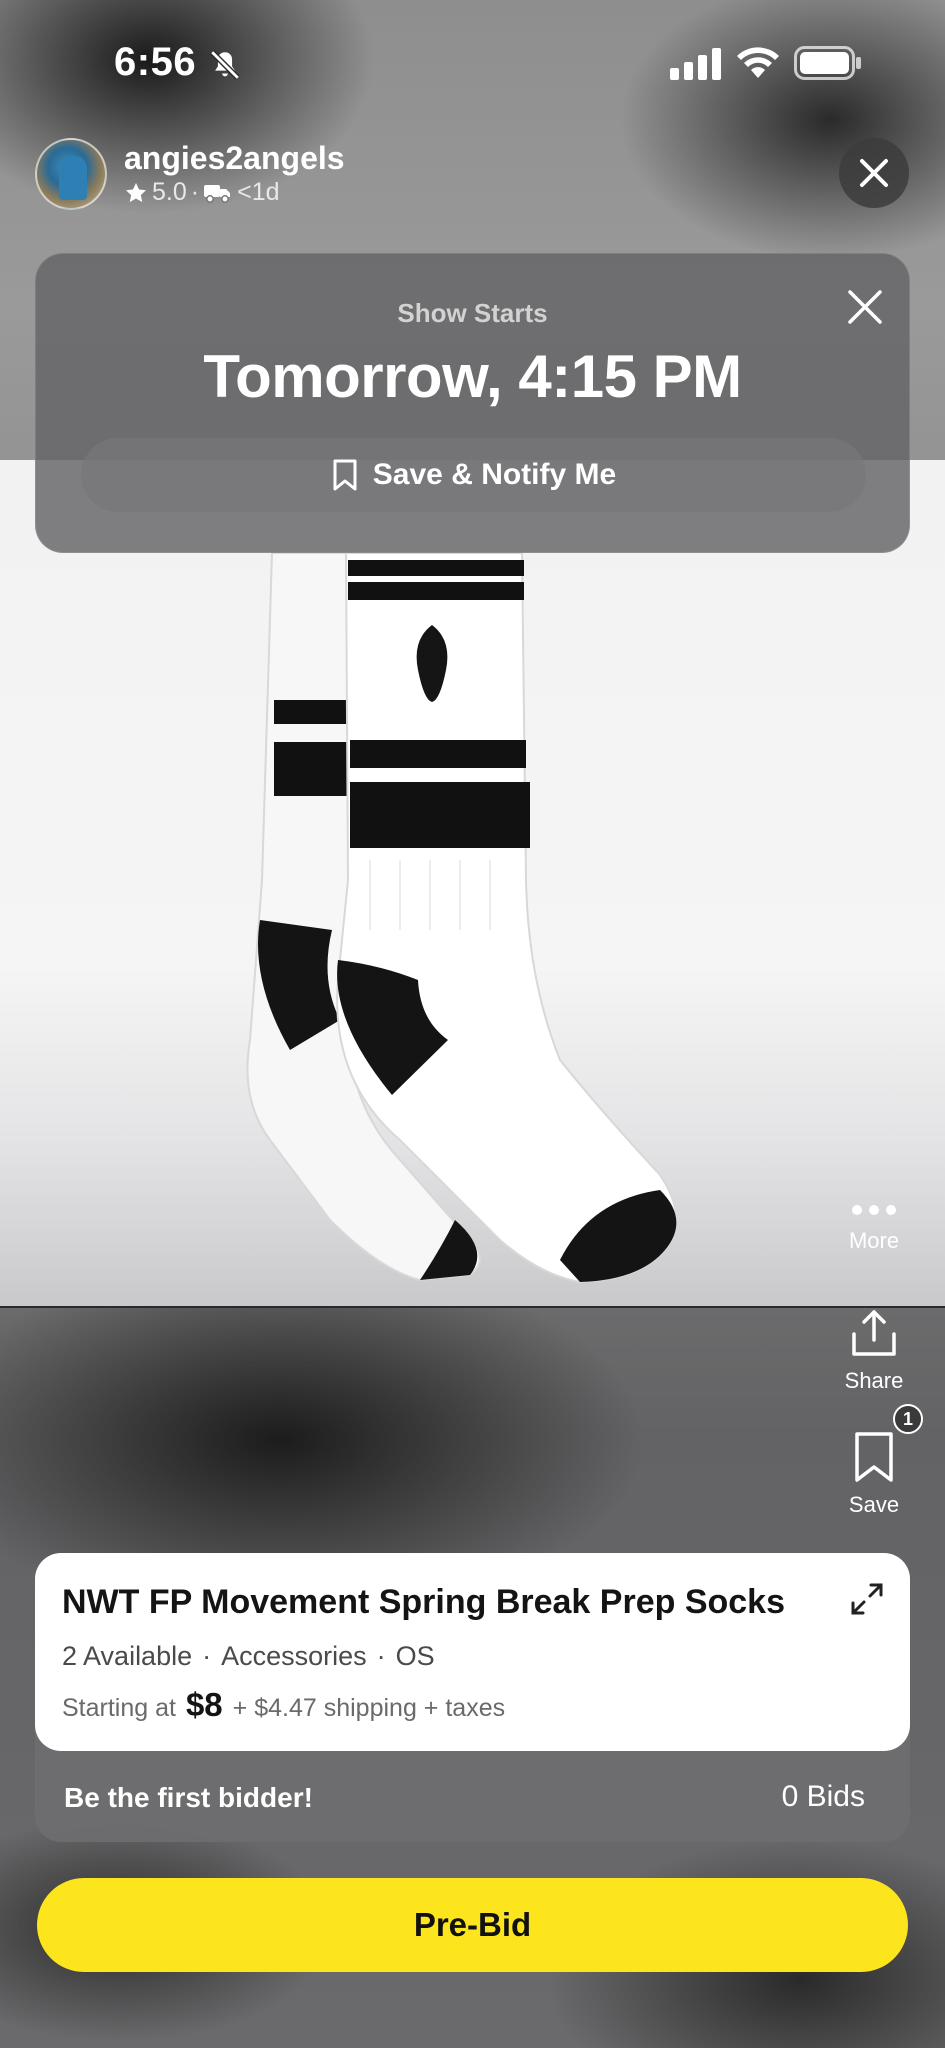  What do you see at coordinates (169, 192) in the screenshot?
I see `seller-rating: 5.0` at bounding box center [169, 192].